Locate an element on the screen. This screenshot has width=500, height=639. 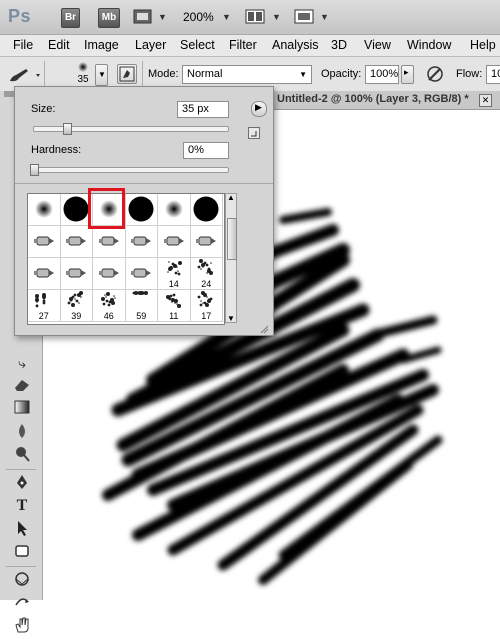
close-icon: ✕ is located at coordinates (485, 100).